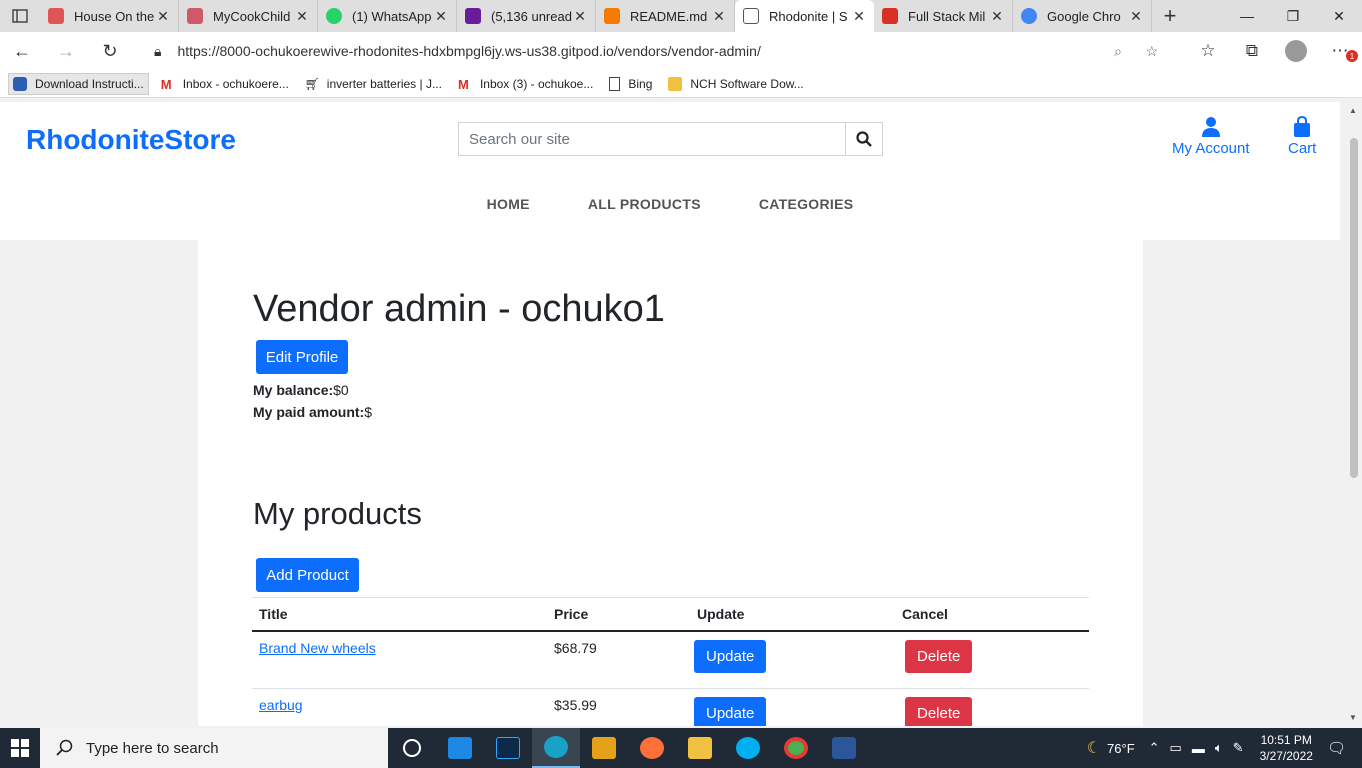  I want to click on minimize-icon: —, so click(1247, 16).